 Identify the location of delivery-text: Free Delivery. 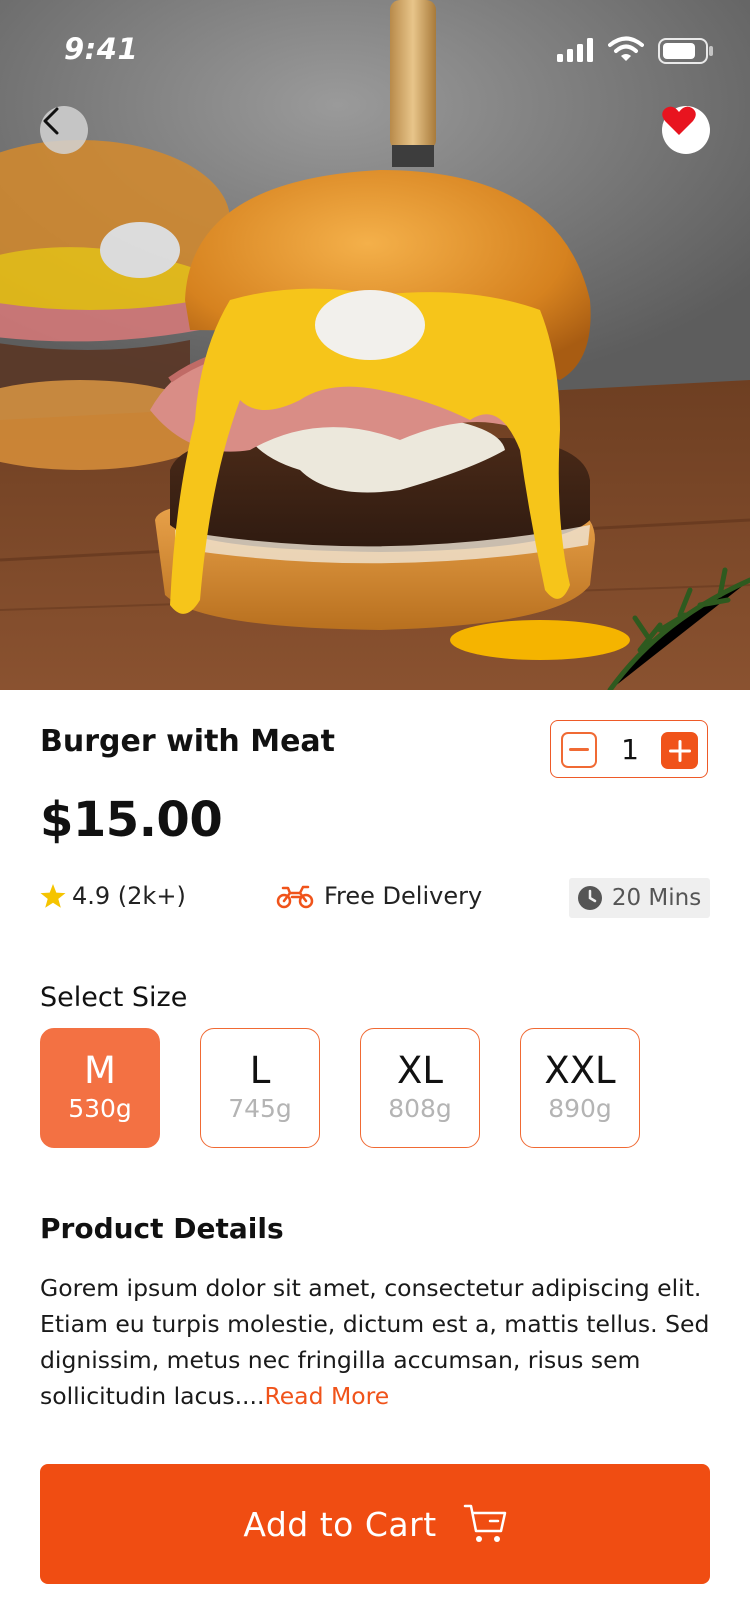
(403, 896).